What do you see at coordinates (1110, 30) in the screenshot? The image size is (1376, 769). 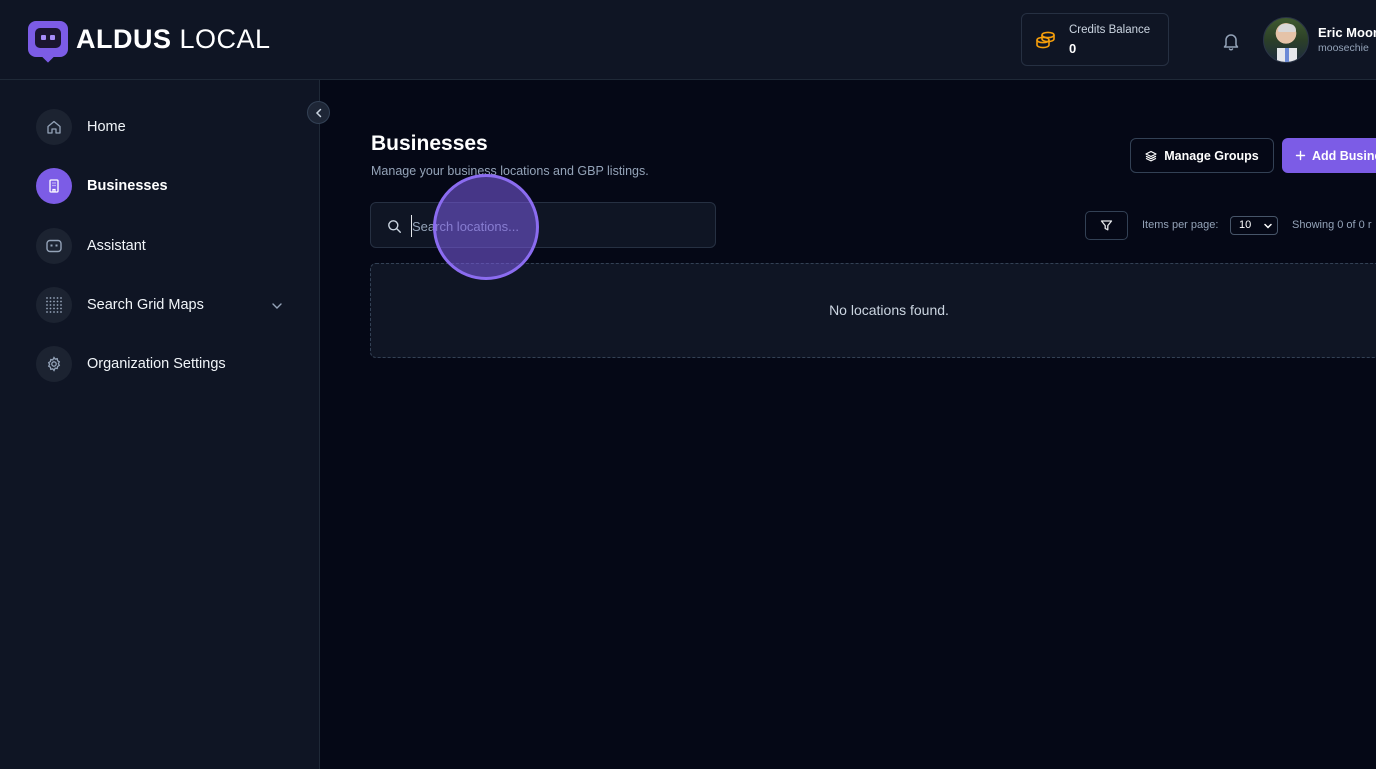 I see `credits-label: Credits Balance` at bounding box center [1110, 30].